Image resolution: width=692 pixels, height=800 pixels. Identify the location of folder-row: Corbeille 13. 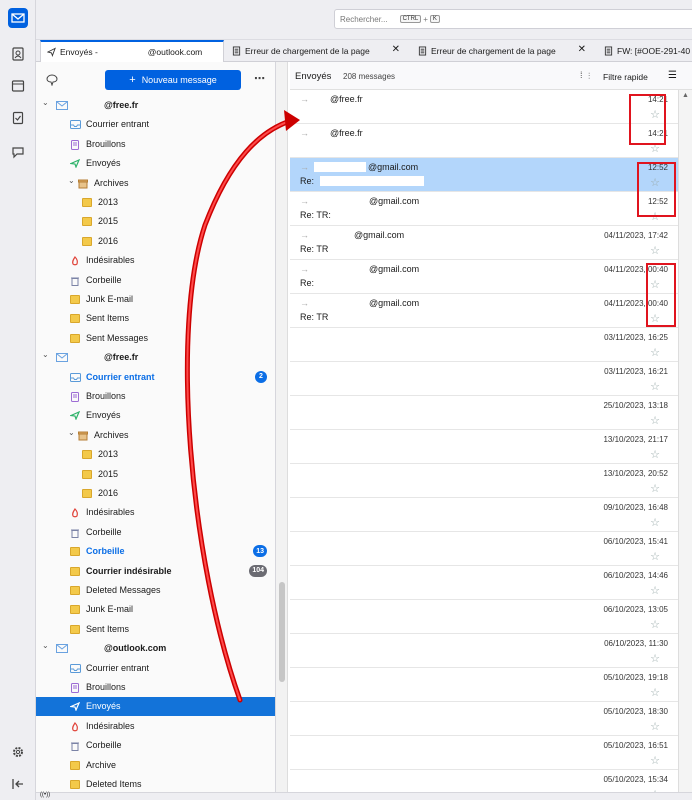
(155, 551).